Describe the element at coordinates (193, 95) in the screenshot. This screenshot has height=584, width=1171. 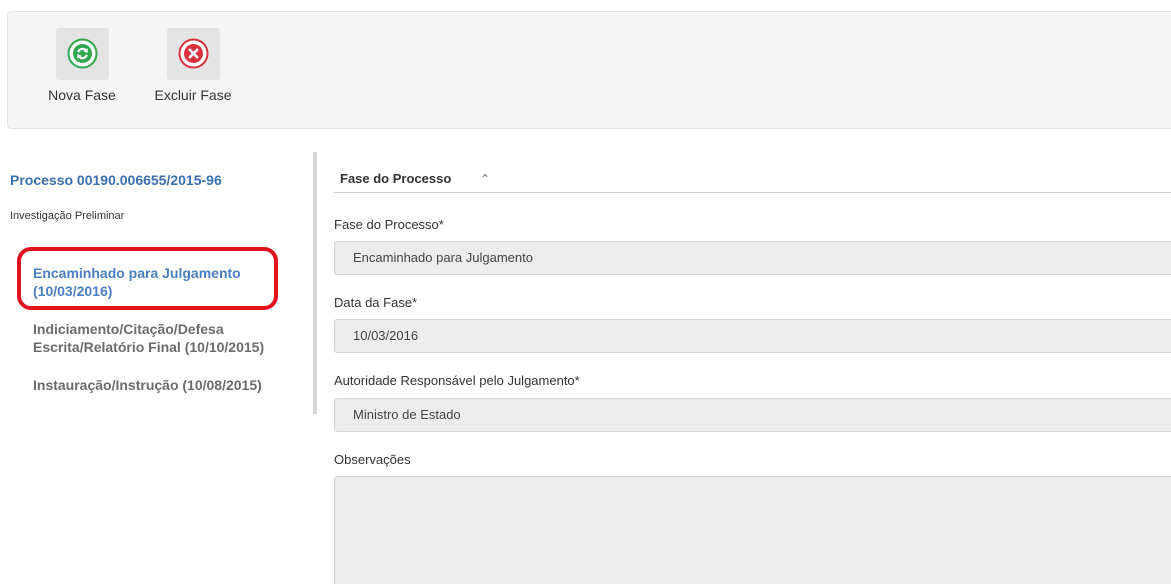
I see `excluir-fase-label: Excluir Fase` at that location.